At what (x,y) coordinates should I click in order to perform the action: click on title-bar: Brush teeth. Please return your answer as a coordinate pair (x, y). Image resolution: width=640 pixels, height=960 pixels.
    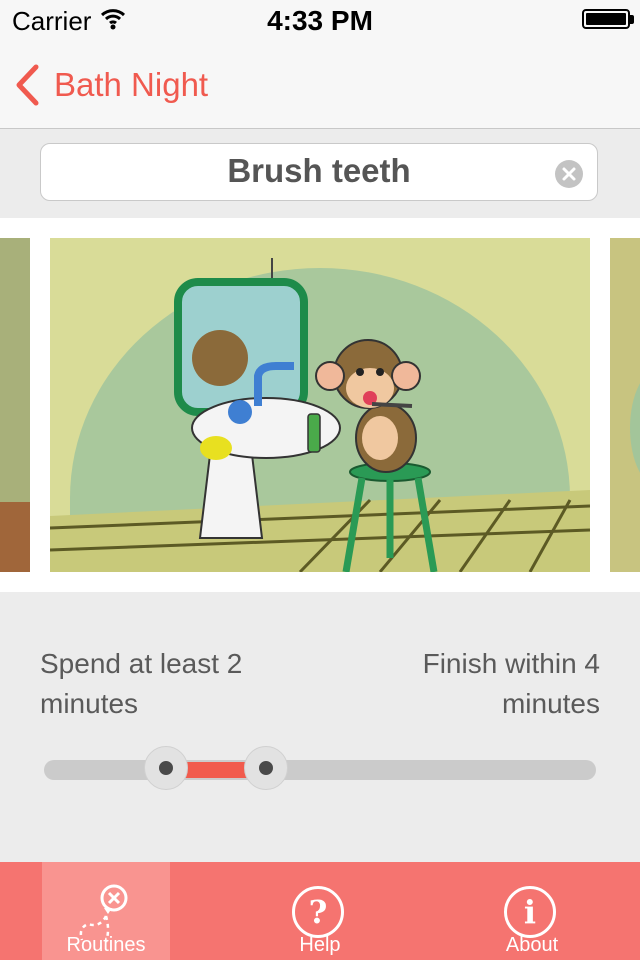
    Looking at the image, I should click on (320, 174).